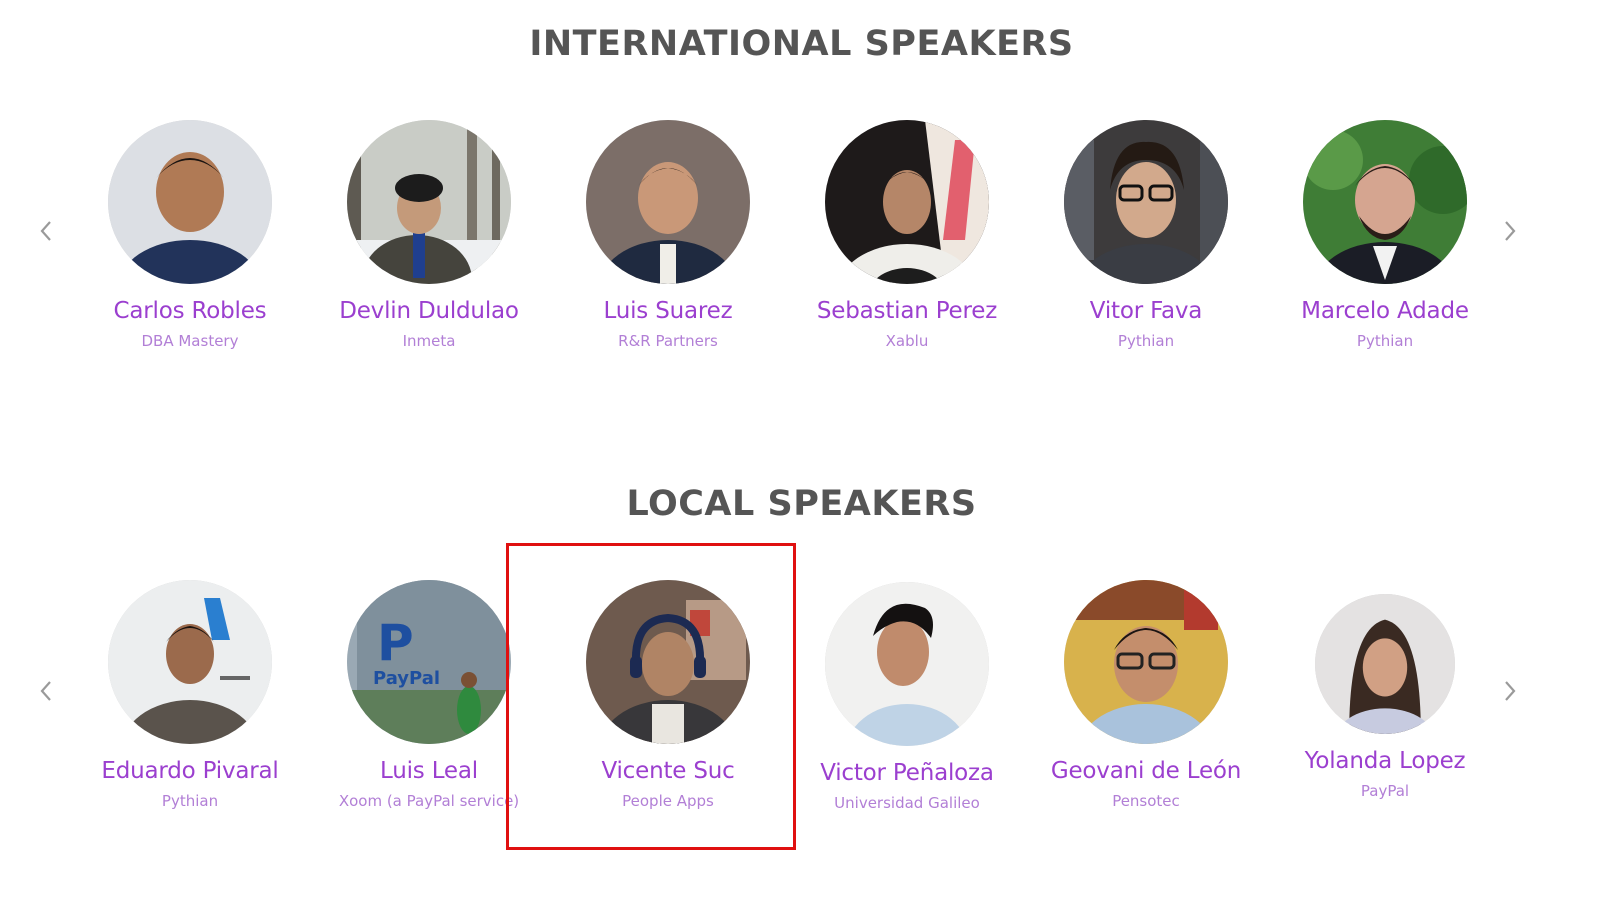 The image size is (1603, 898). Describe the element at coordinates (907, 803) in the screenshot. I see `speaker-company: Universidad Galileo` at that location.